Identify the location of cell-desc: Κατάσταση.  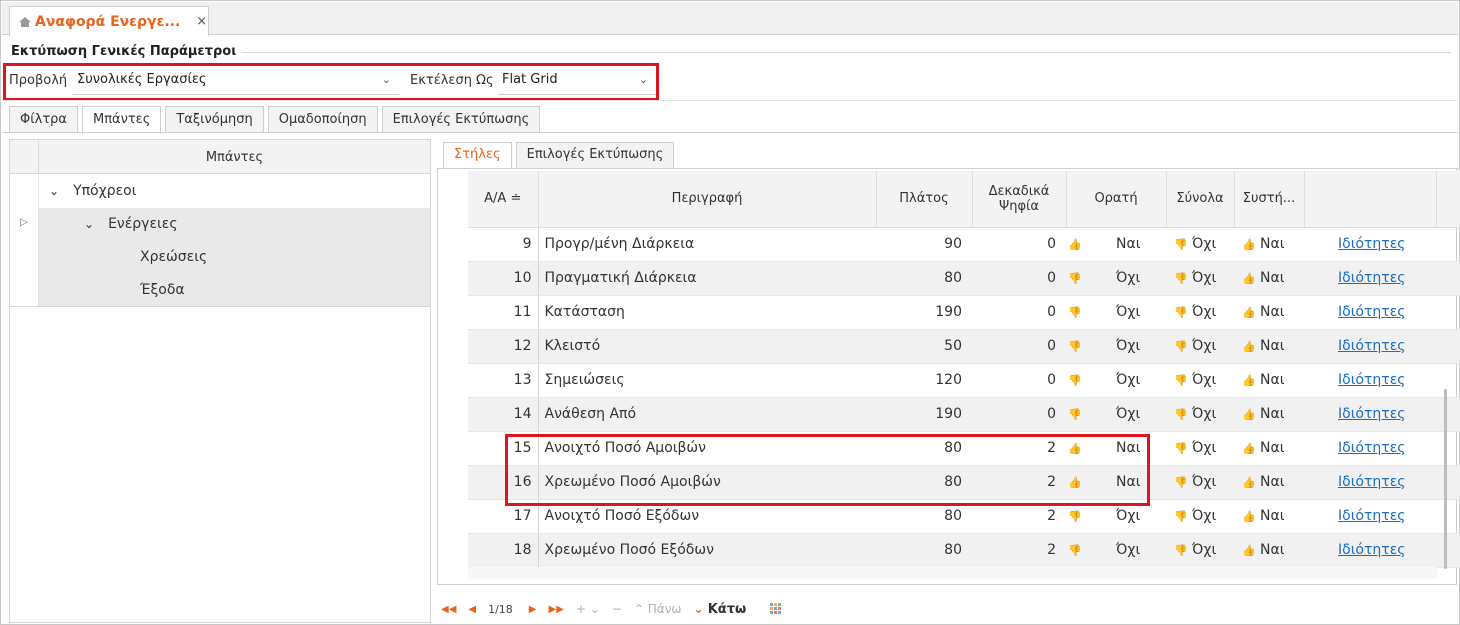
(707, 312).